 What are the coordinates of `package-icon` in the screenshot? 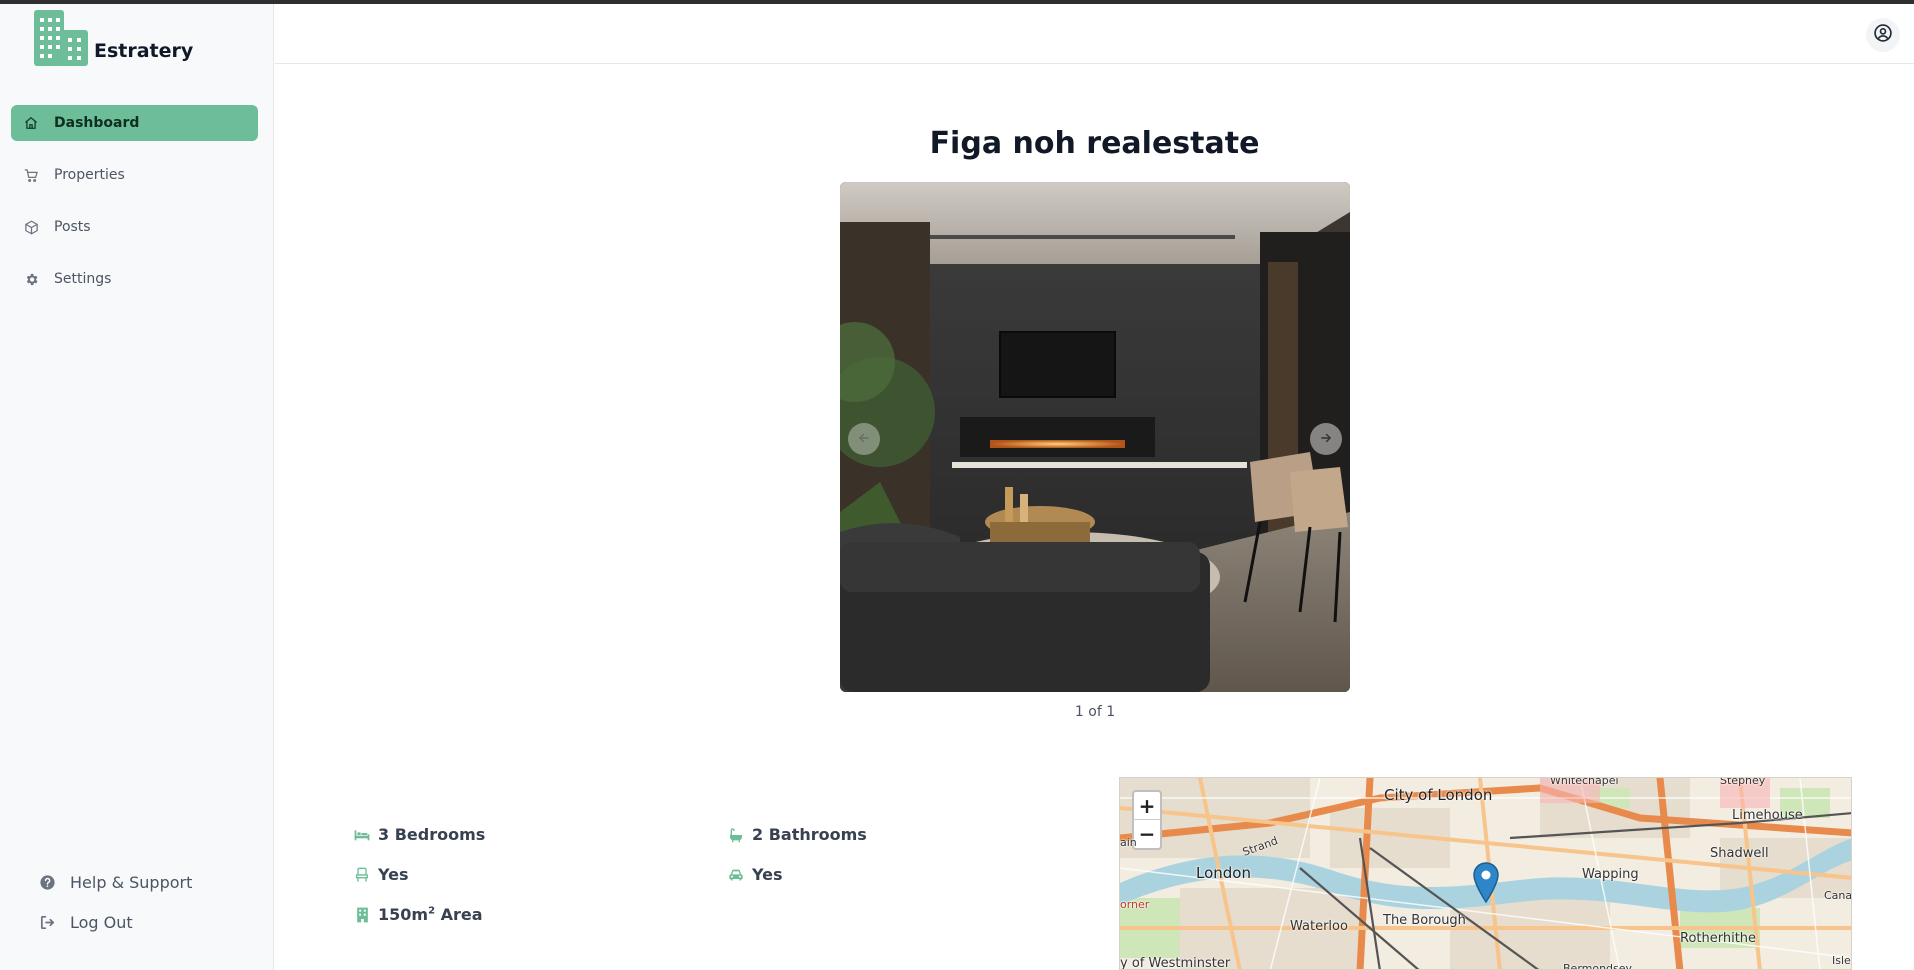 It's located at (31, 227).